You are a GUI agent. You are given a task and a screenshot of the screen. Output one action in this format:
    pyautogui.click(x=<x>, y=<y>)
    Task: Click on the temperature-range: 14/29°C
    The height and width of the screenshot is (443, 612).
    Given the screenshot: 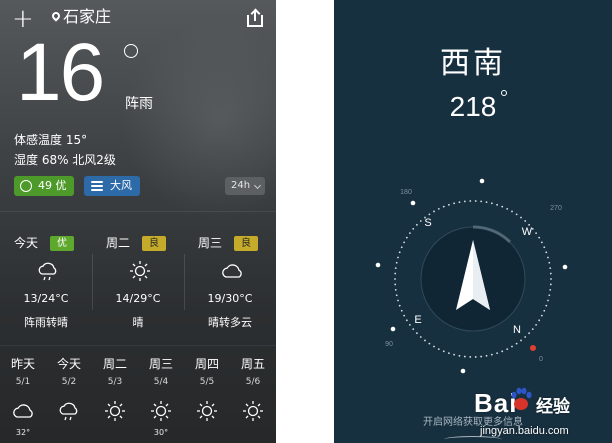 What is the action you would take?
    pyautogui.click(x=138, y=298)
    